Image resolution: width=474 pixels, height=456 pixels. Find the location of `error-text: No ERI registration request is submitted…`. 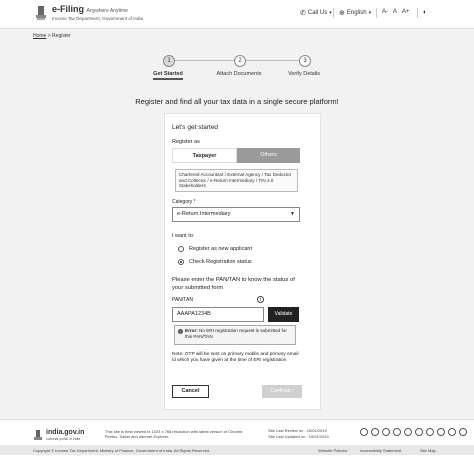

error-text: No ERI registration request is submitted… is located at coordinates (236, 333).